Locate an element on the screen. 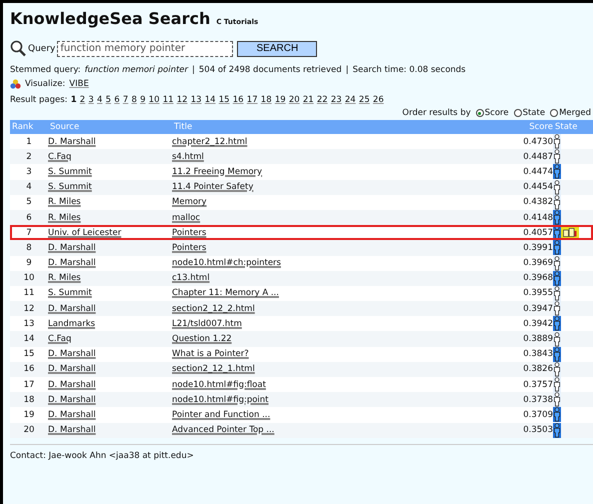 This screenshot has width=593, height=504. page-link: 6 is located at coordinates (117, 100).